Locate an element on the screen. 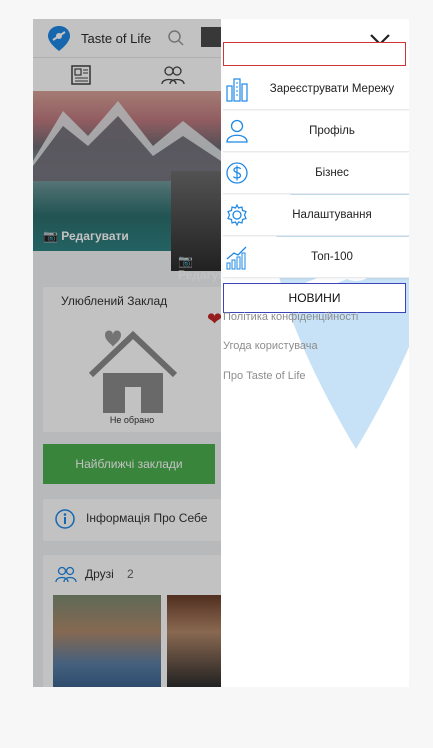  menu-label: Бізнес is located at coordinates (332, 172).